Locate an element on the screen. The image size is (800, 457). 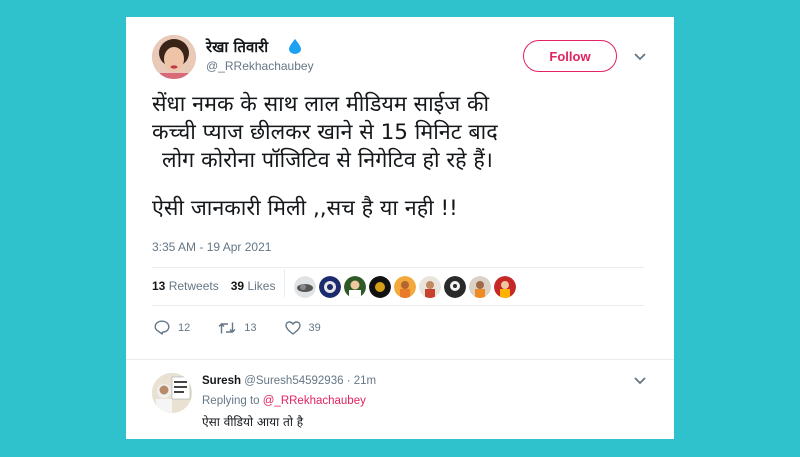
author-name: रेखा तिवारी is located at coordinates (237, 47).